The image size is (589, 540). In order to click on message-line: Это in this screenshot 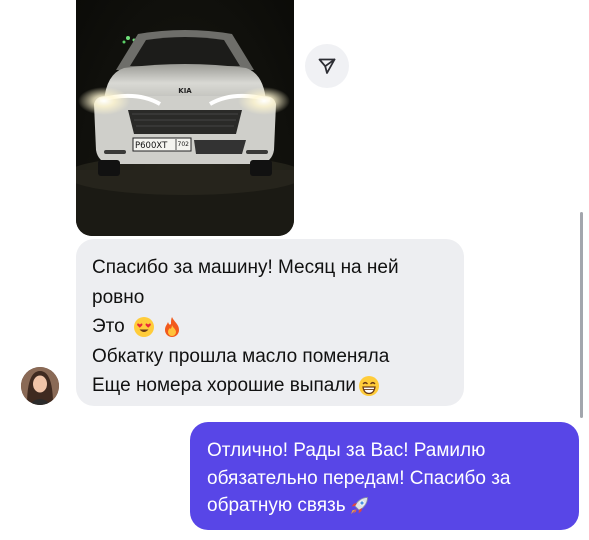, I will do `click(270, 327)`.